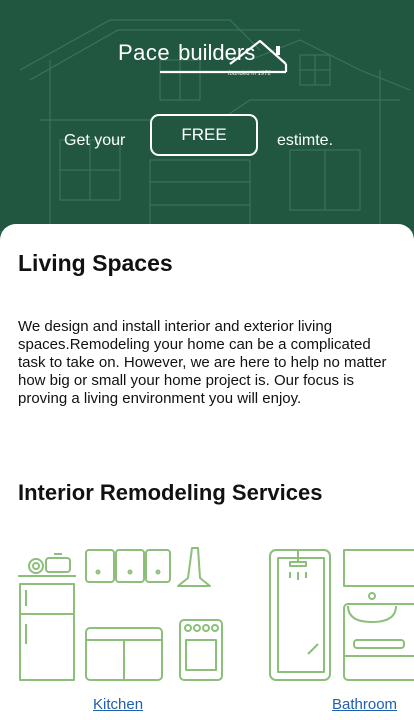 This screenshot has width=414, height=720. Describe the element at coordinates (217, 52) in the screenshot. I see `logo-brand-second: builders` at that location.